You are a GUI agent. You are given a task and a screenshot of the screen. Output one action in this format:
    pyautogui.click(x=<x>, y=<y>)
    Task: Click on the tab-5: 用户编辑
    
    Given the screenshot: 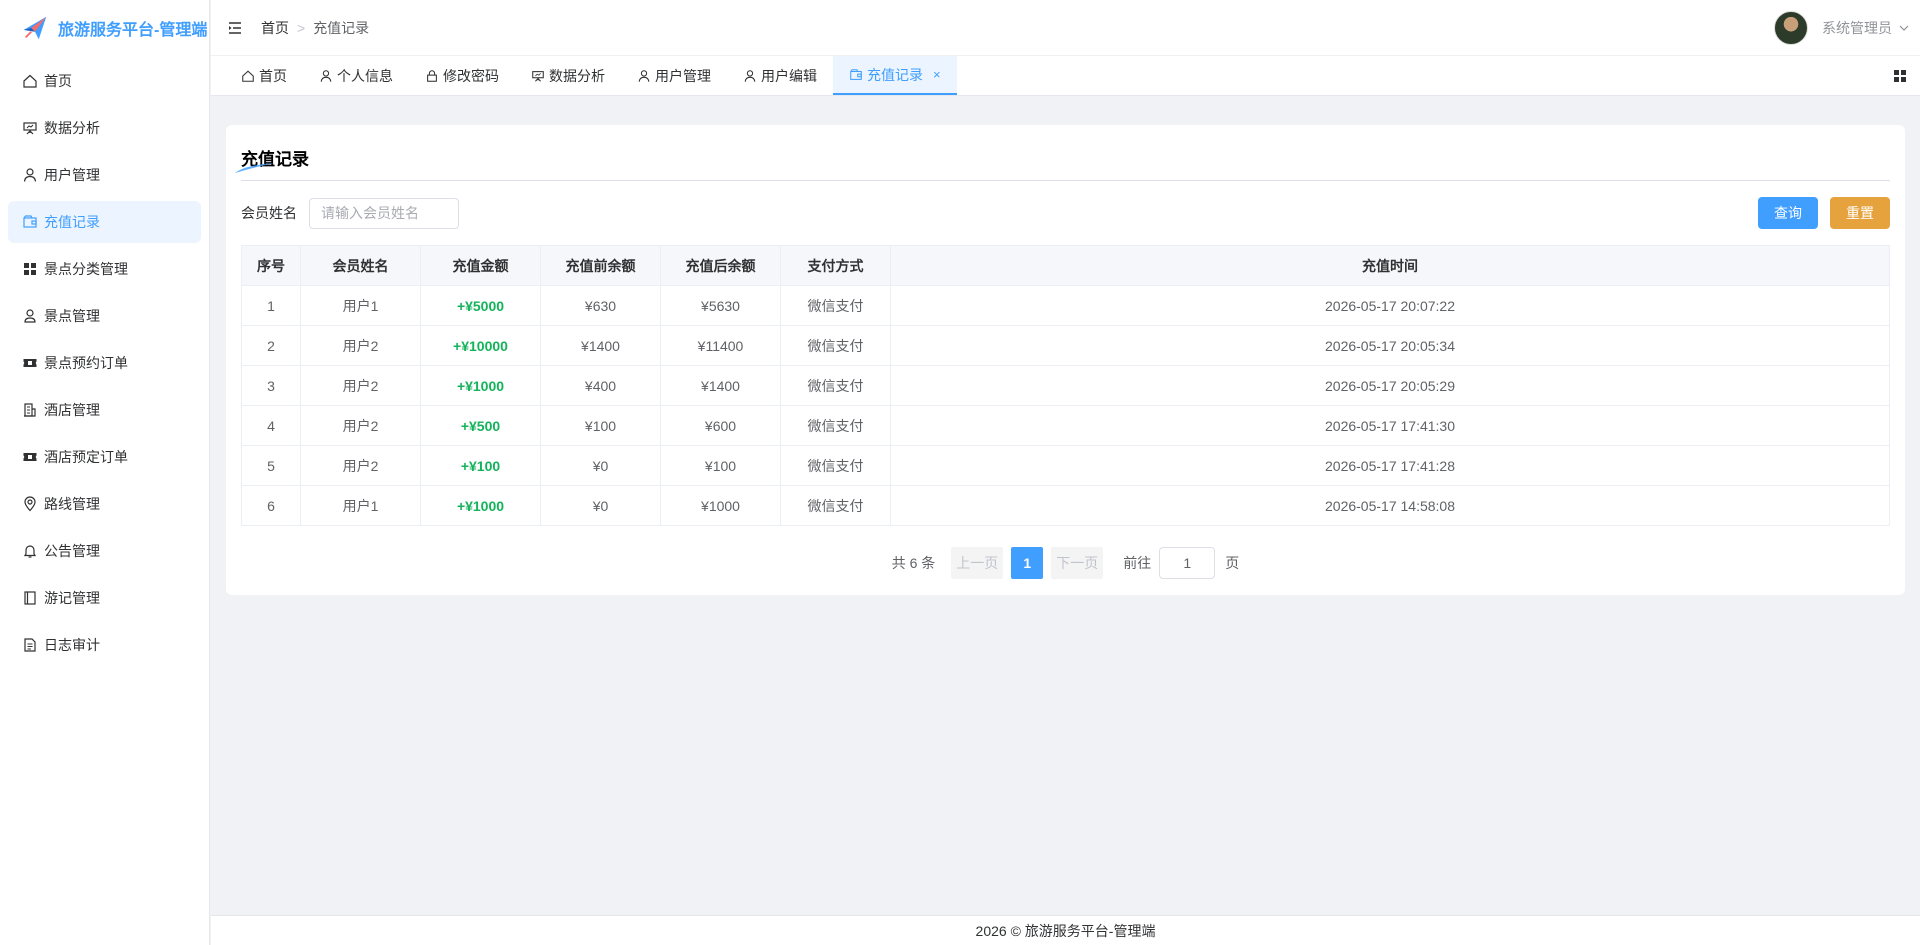 What is the action you would take?
    pyautogui.click(x=780, y=75)
    